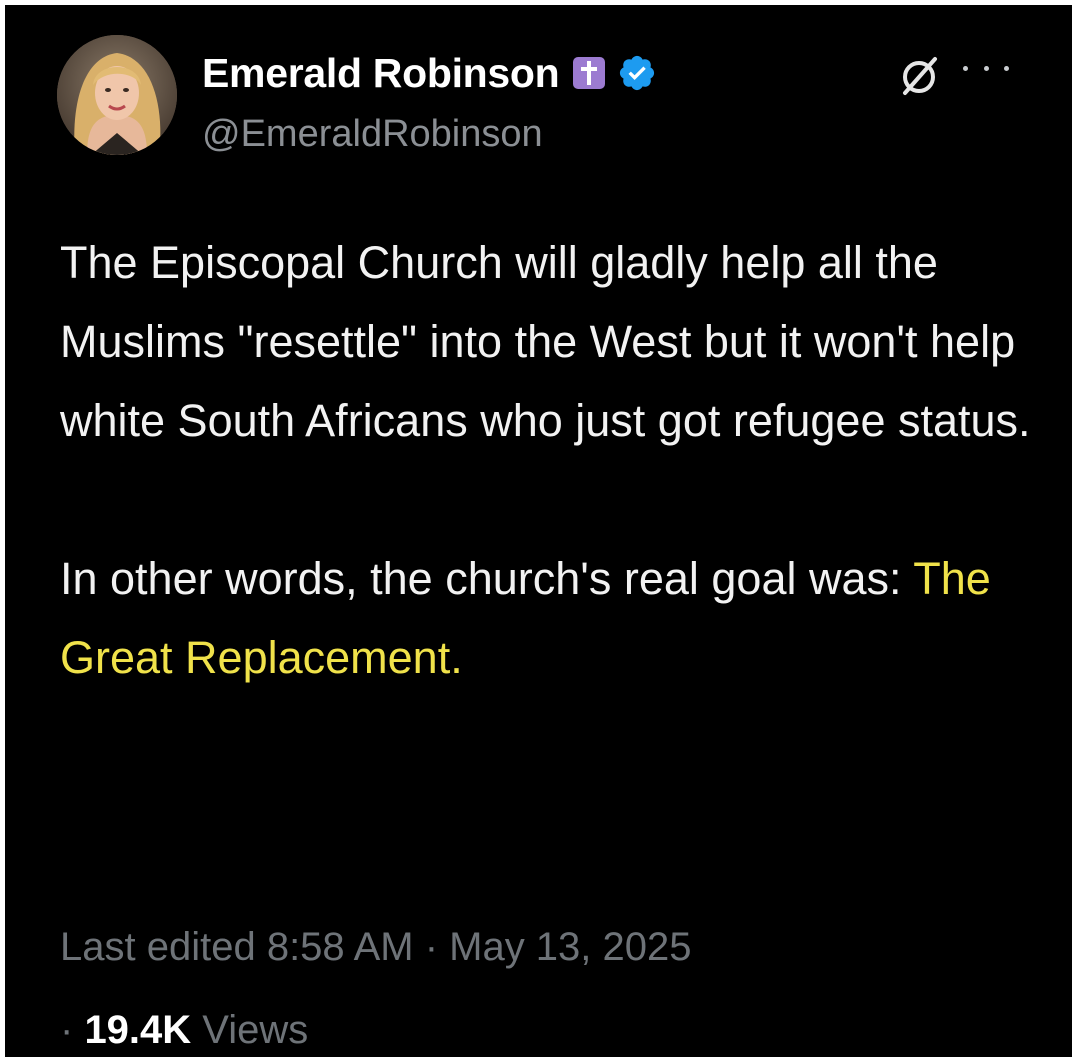 This screenshot has height=1062, width=1080. What do you see at coordinates (589, 73) in the screenshot?
I see `cross-icon` at bounding box center [589, 73].